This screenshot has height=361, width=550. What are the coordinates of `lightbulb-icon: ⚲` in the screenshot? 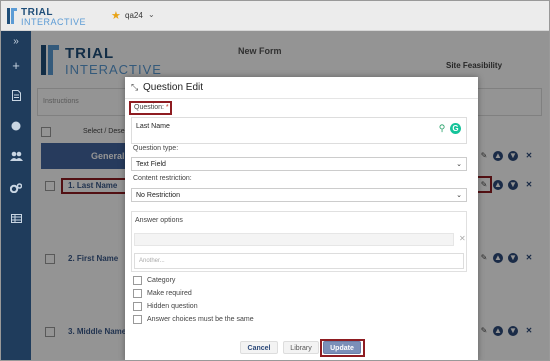 It's located at (442, 128).